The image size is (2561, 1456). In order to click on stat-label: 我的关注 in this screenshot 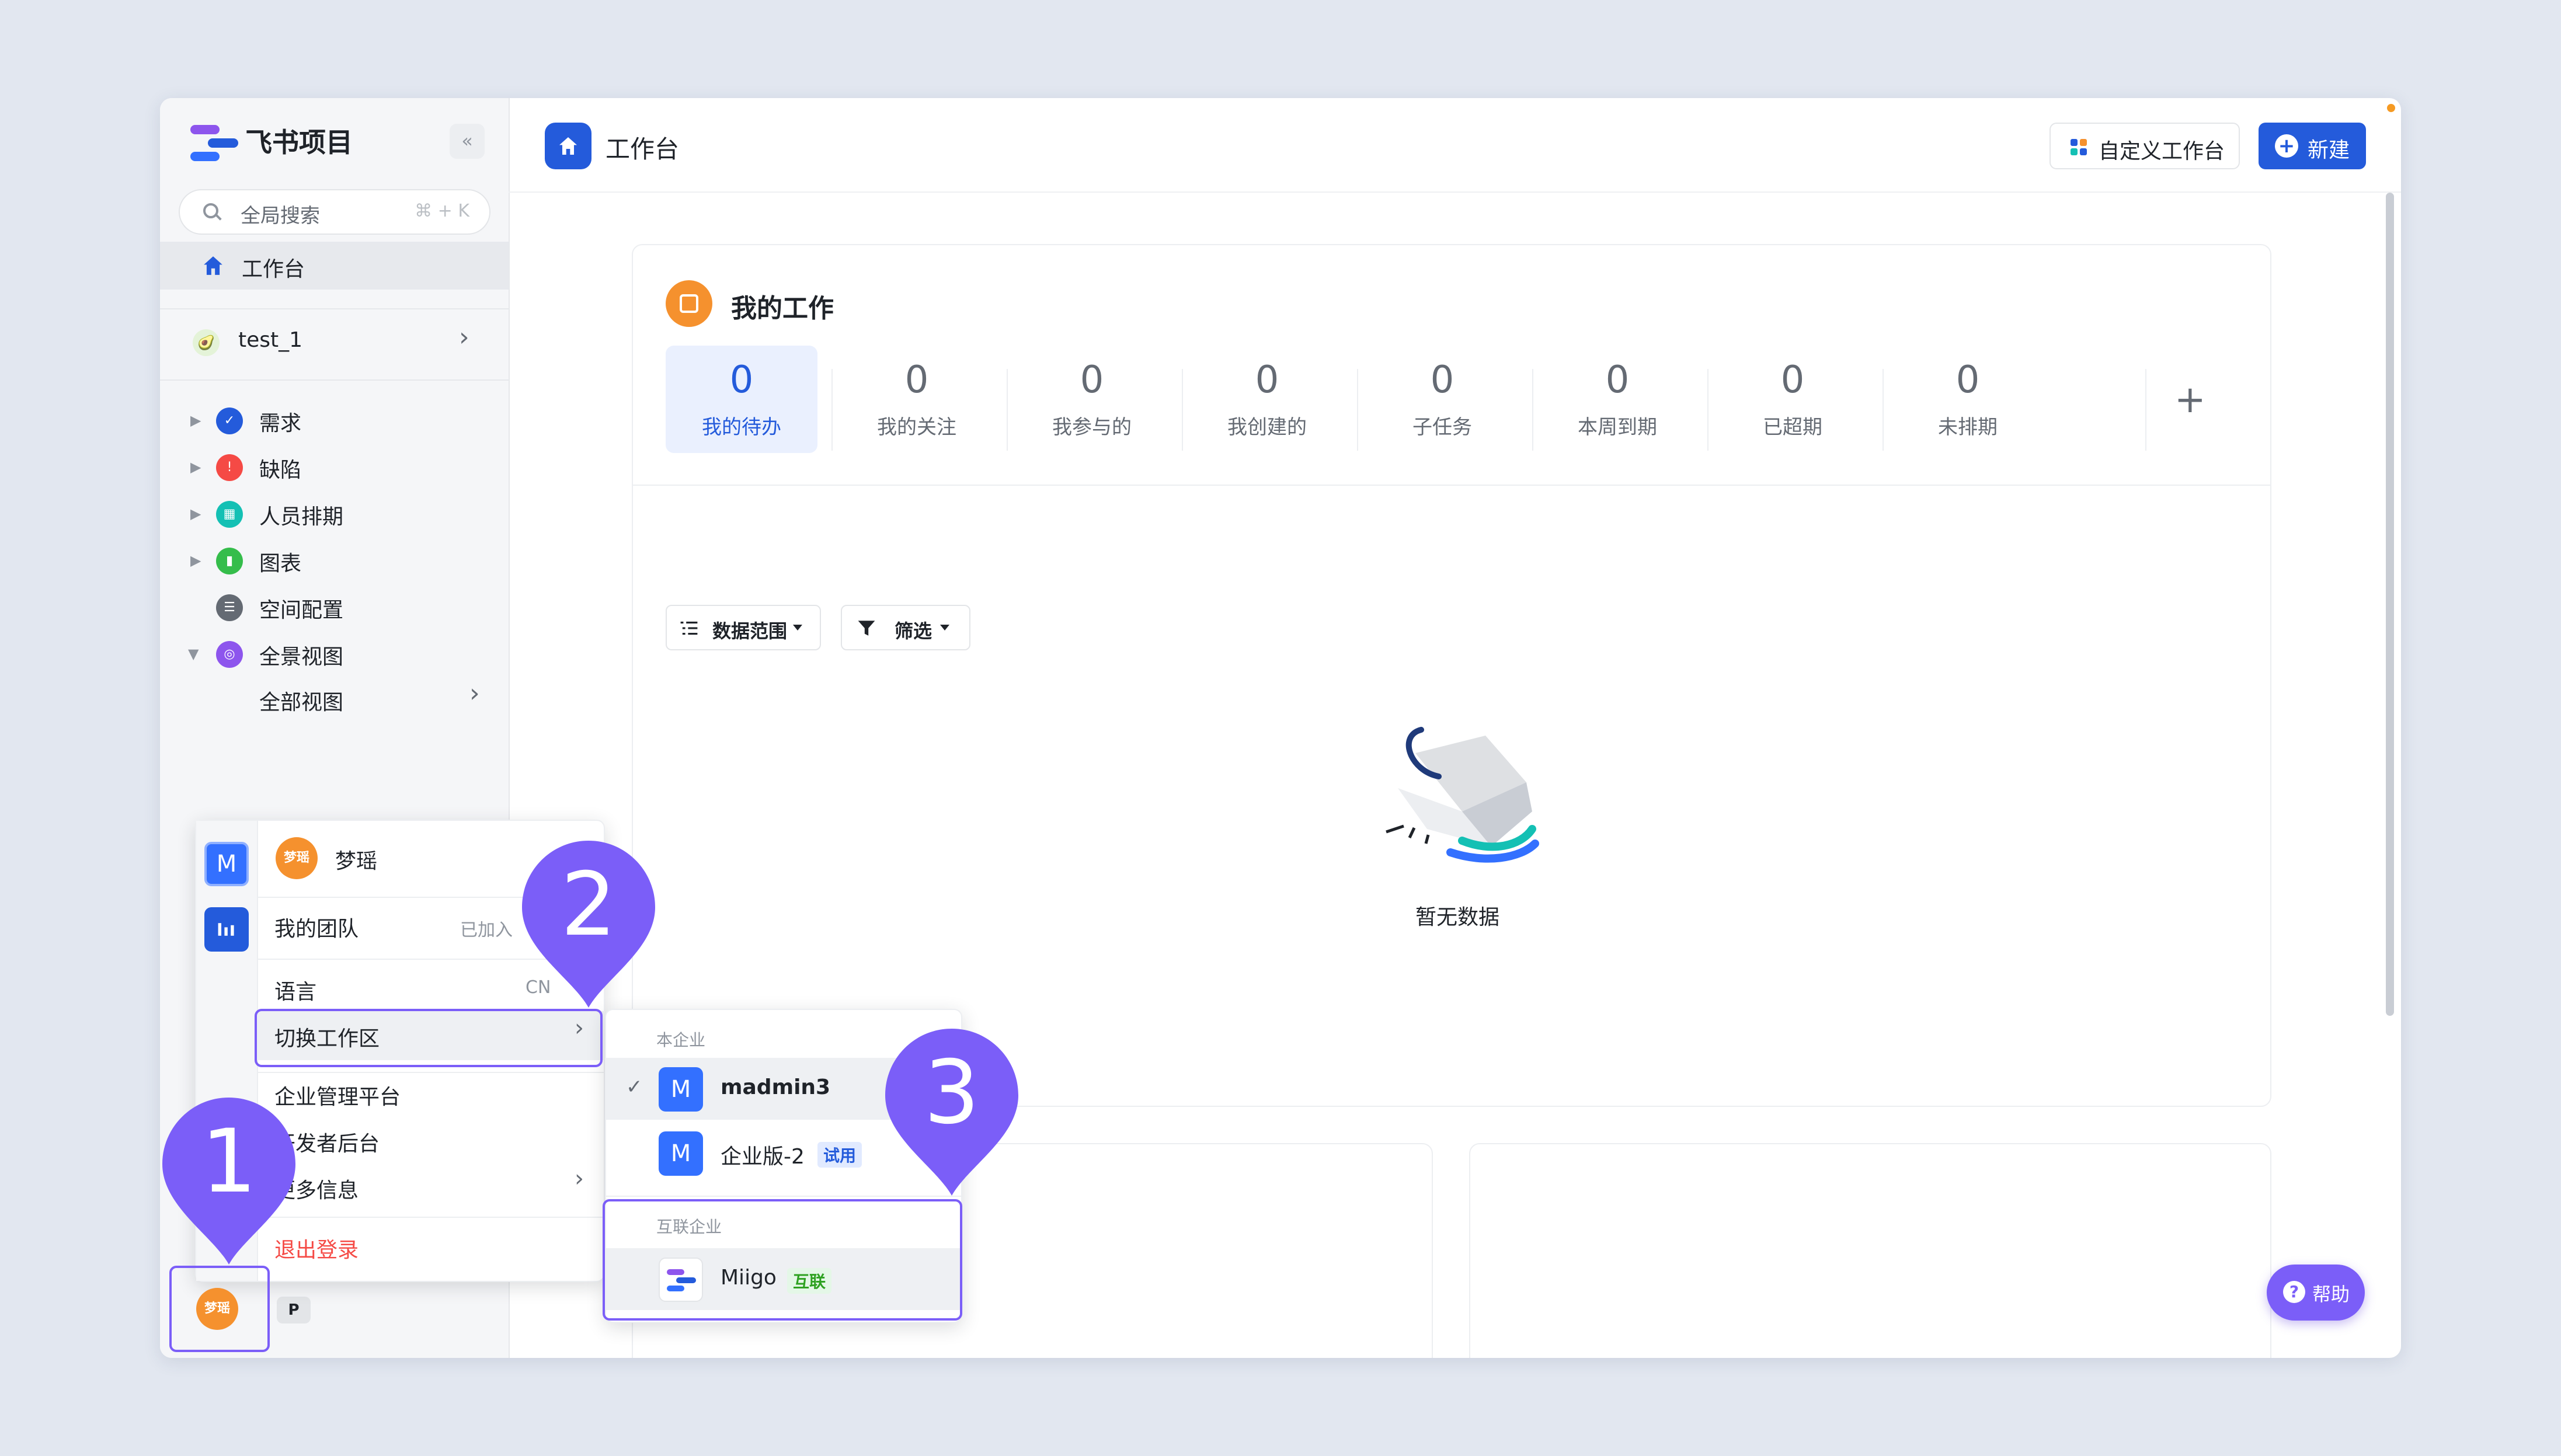, I will do `click(916, 427)`.